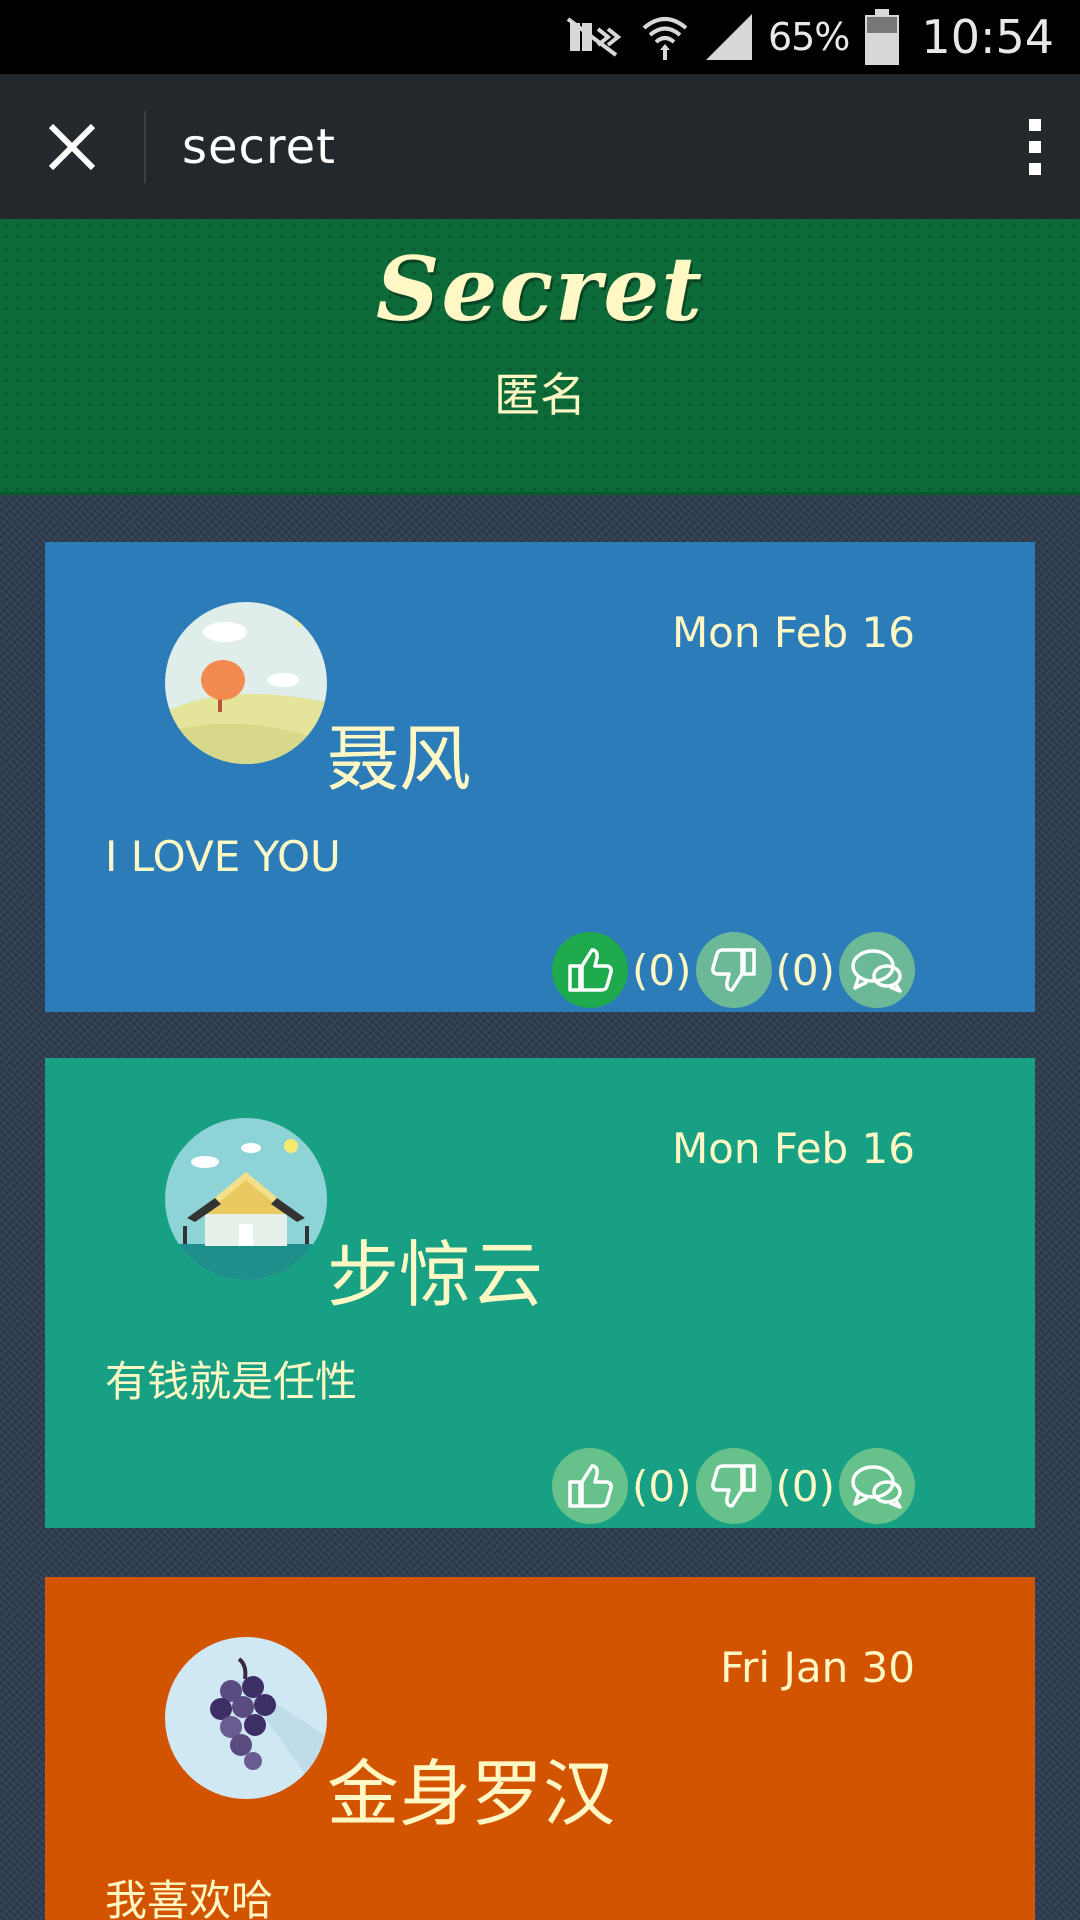 The width and height of the screenshot is (1080, 1920). Describe the element at coordinates (259, 146) in the screenshot. I see `toolbar-title: secret` at that location.